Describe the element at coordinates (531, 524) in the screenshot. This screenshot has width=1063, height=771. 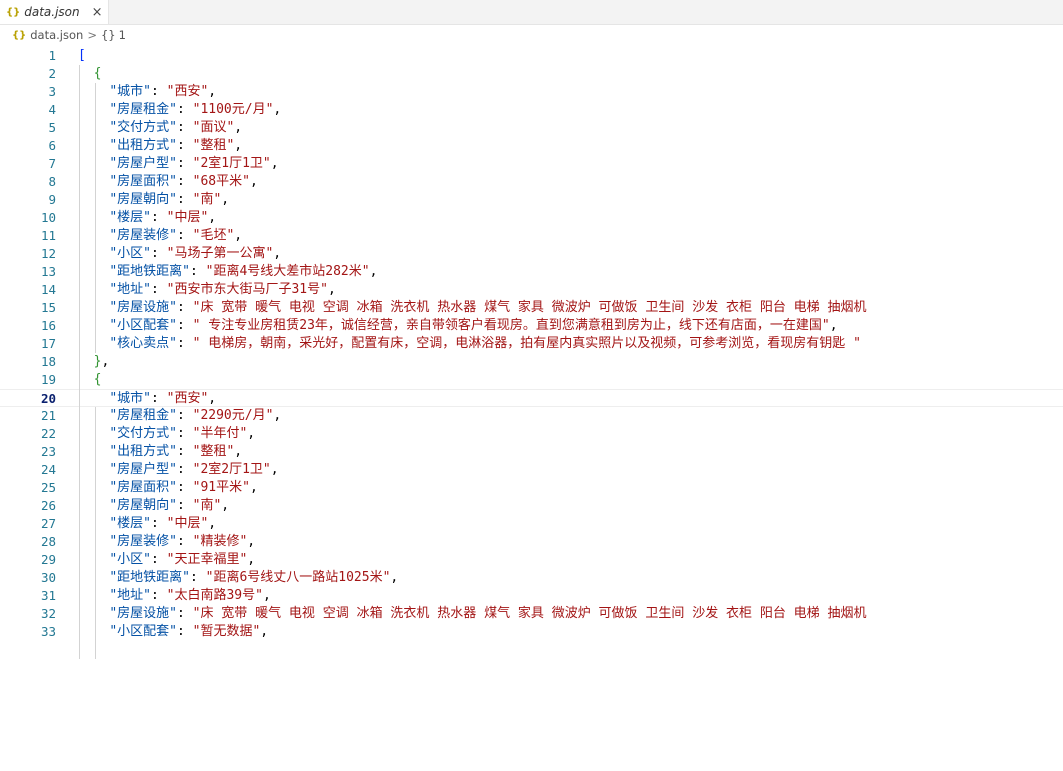
I see `code-line: 27 "楼层": "中层",` at that location.